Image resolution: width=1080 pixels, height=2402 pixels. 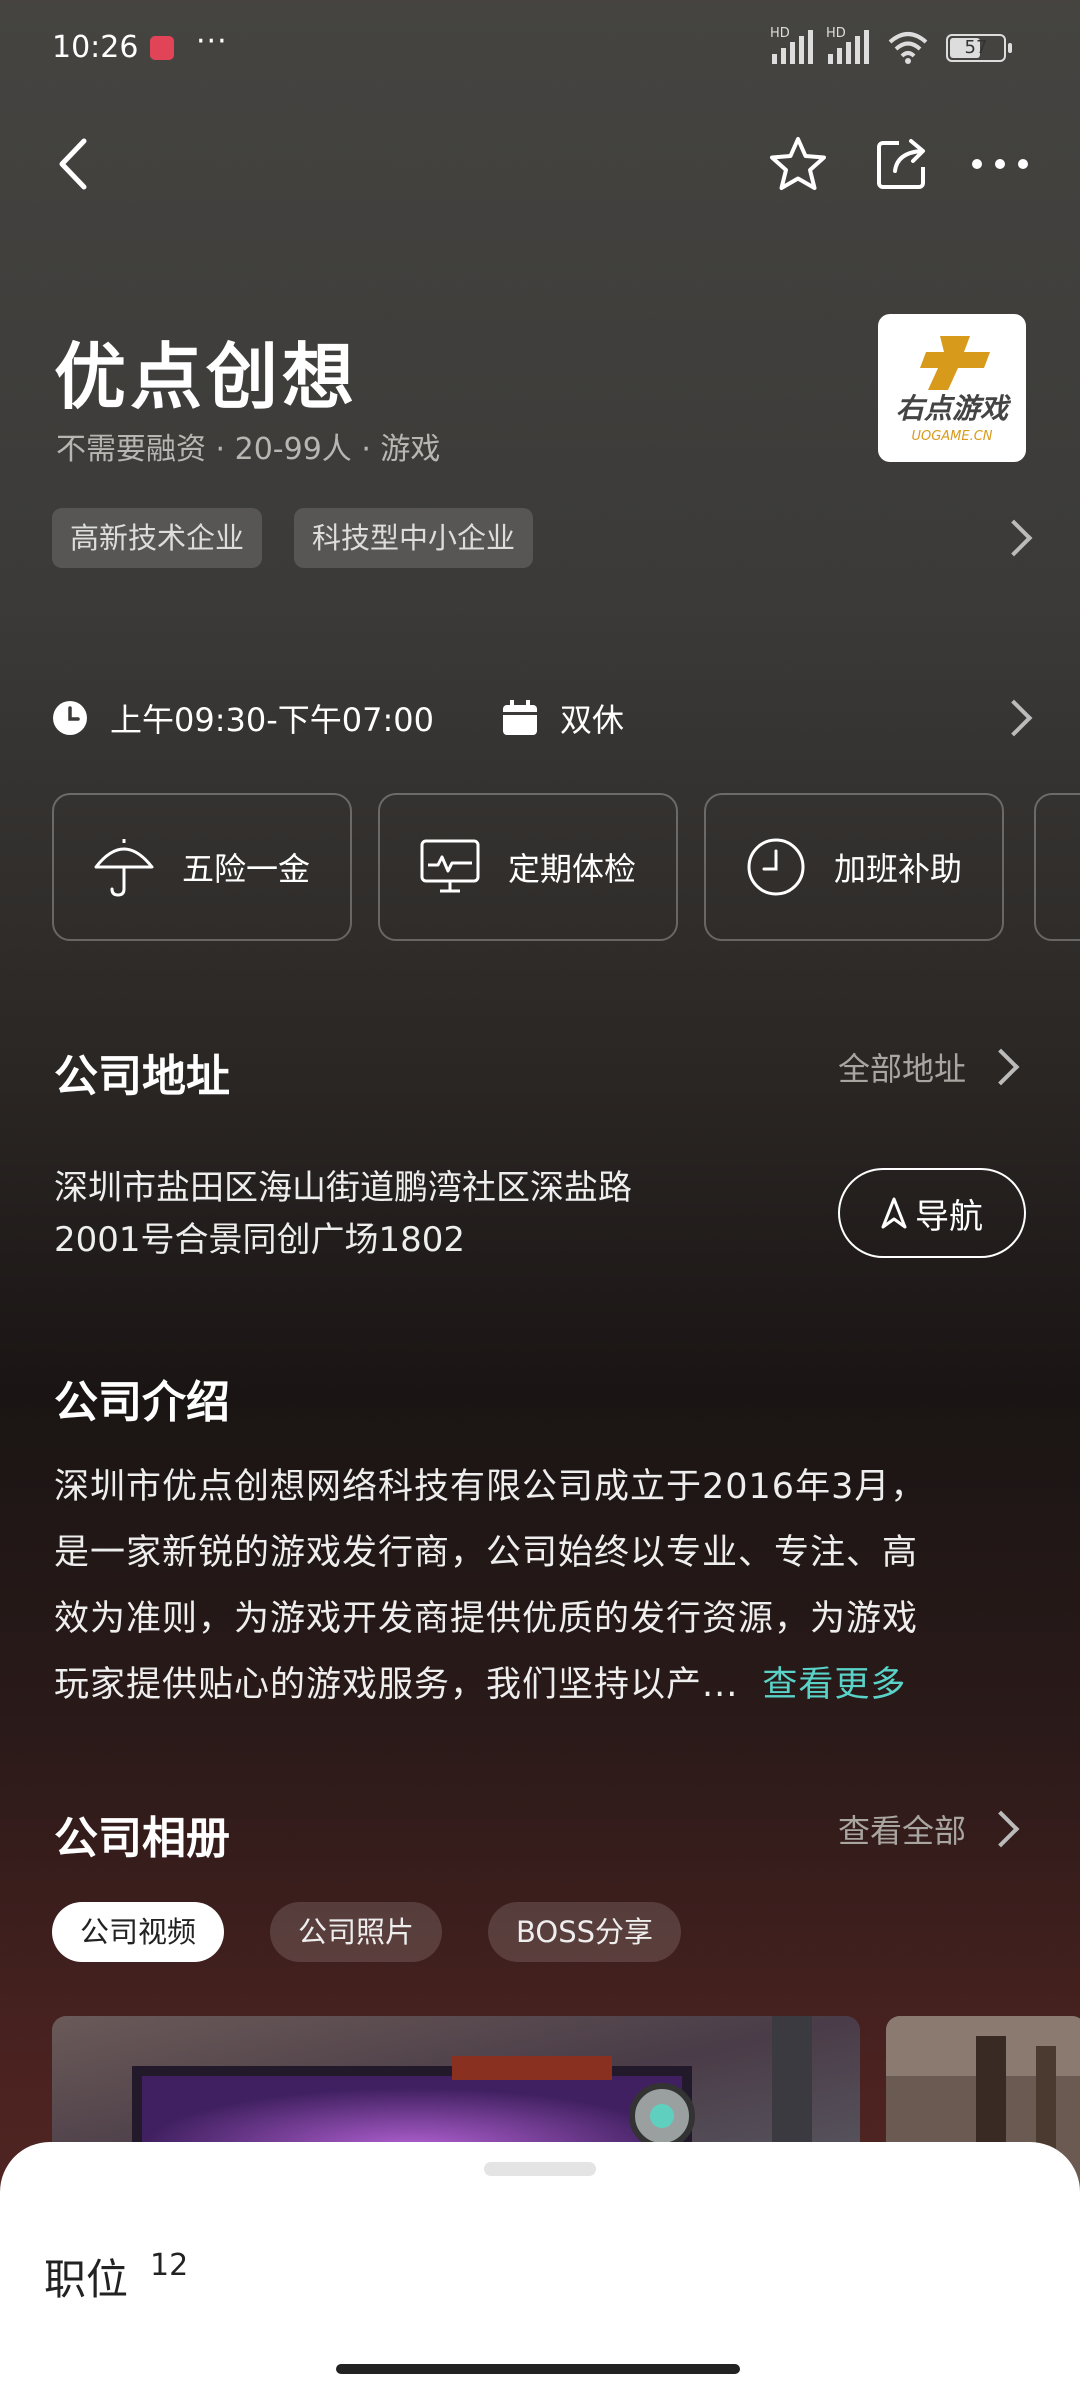 I want to click on intro-title: 公司介绍, so click(x=142, y=1402).